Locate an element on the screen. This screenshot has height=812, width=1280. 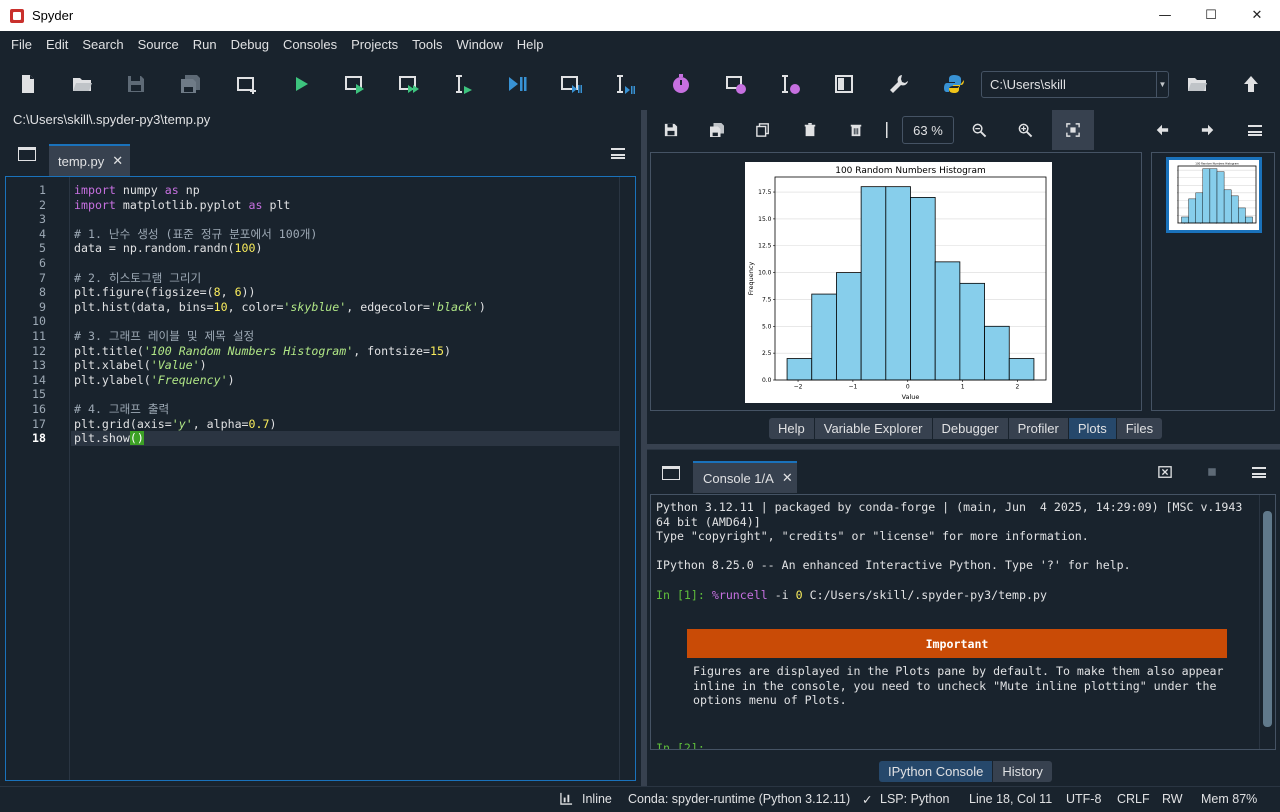
editor-scrollbar is located at coordinates (627, 478).